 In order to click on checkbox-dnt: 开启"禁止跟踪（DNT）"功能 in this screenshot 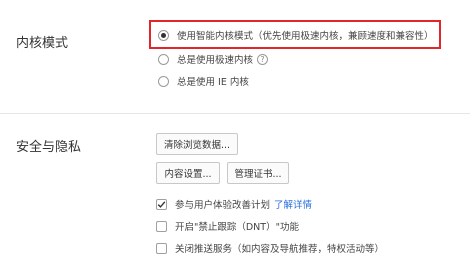, I will do `click(227, 226)`.